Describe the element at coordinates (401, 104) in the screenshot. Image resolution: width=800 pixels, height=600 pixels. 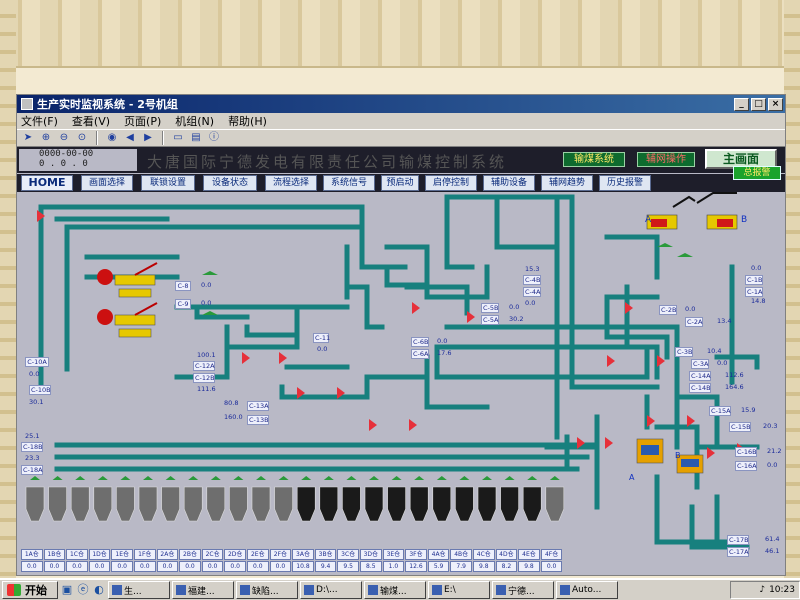
I see `title-bar: 生产实时监视系统 - 2号机组 _ □ ×` at that location.